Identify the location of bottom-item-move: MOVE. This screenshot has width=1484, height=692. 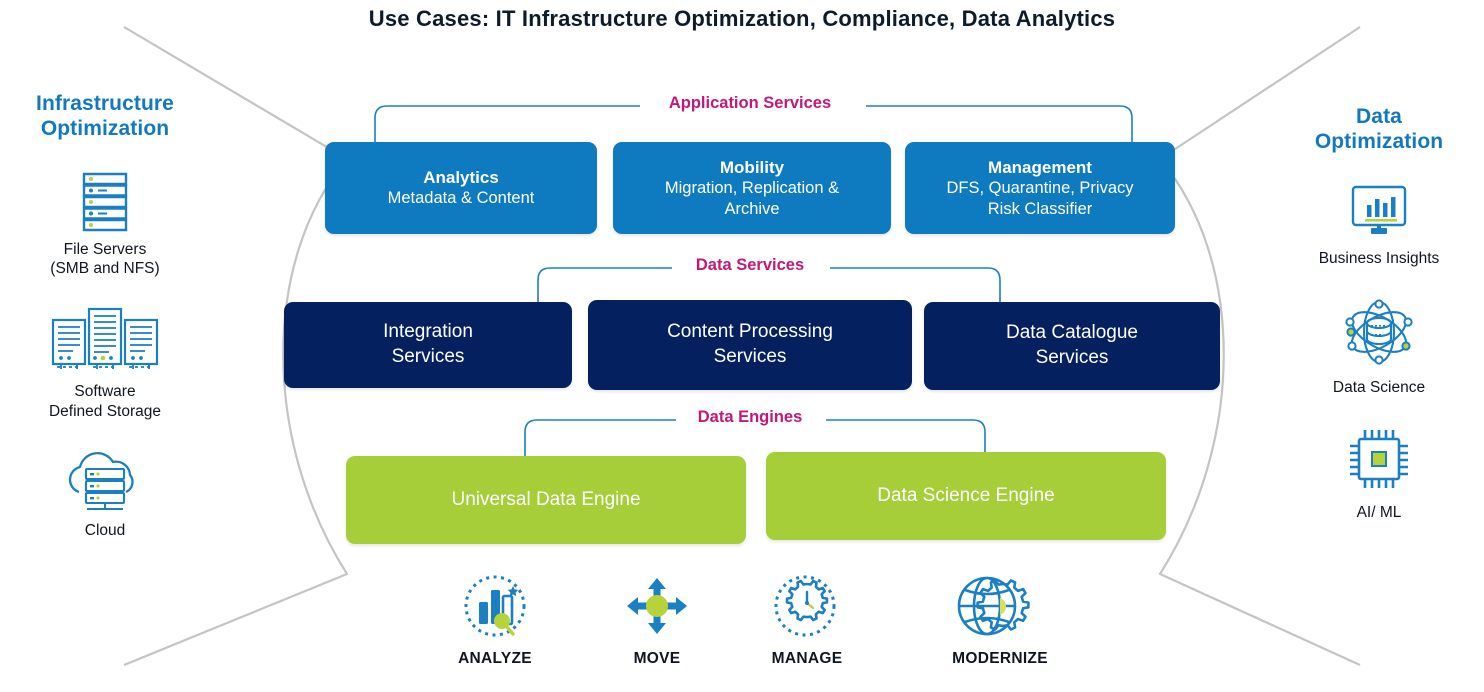
(657, 620).